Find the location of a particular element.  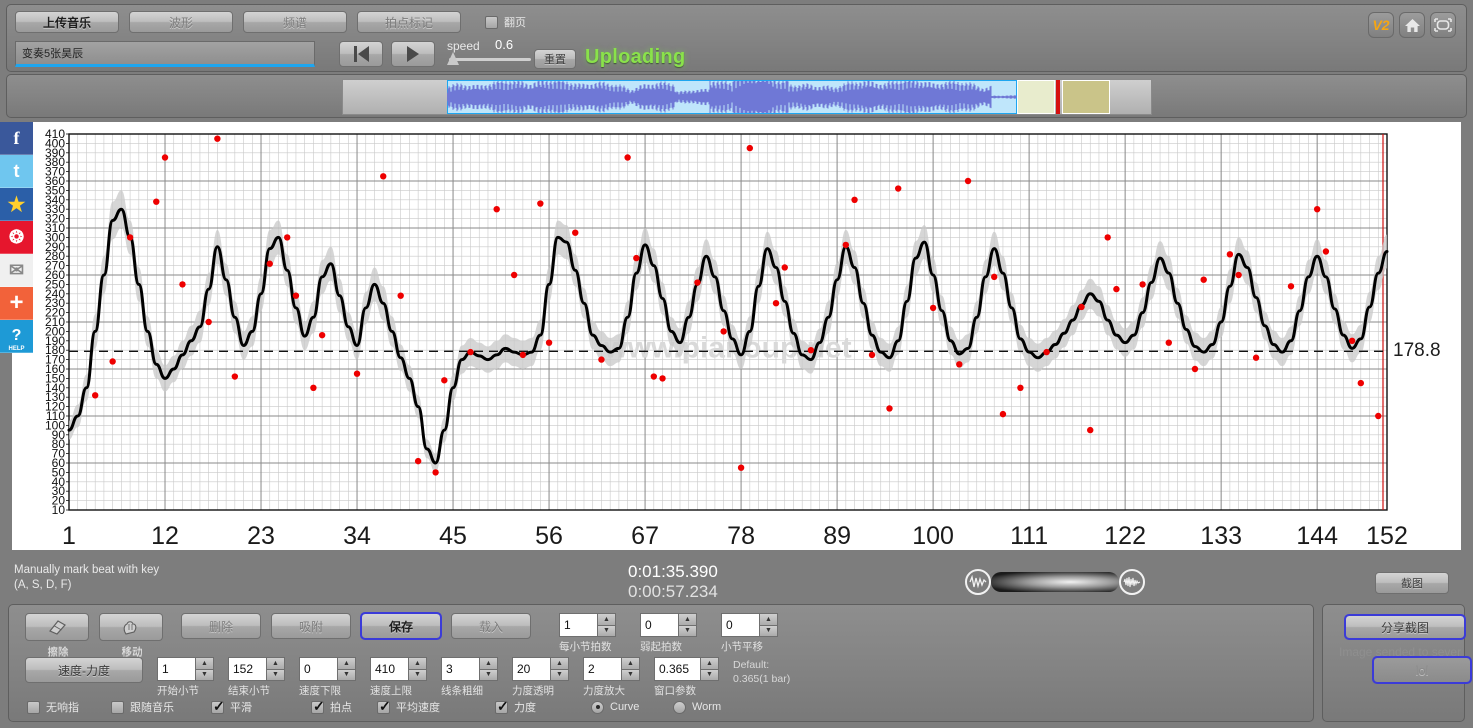

dynamics-alpha-input is located at coordinates (531, 669).